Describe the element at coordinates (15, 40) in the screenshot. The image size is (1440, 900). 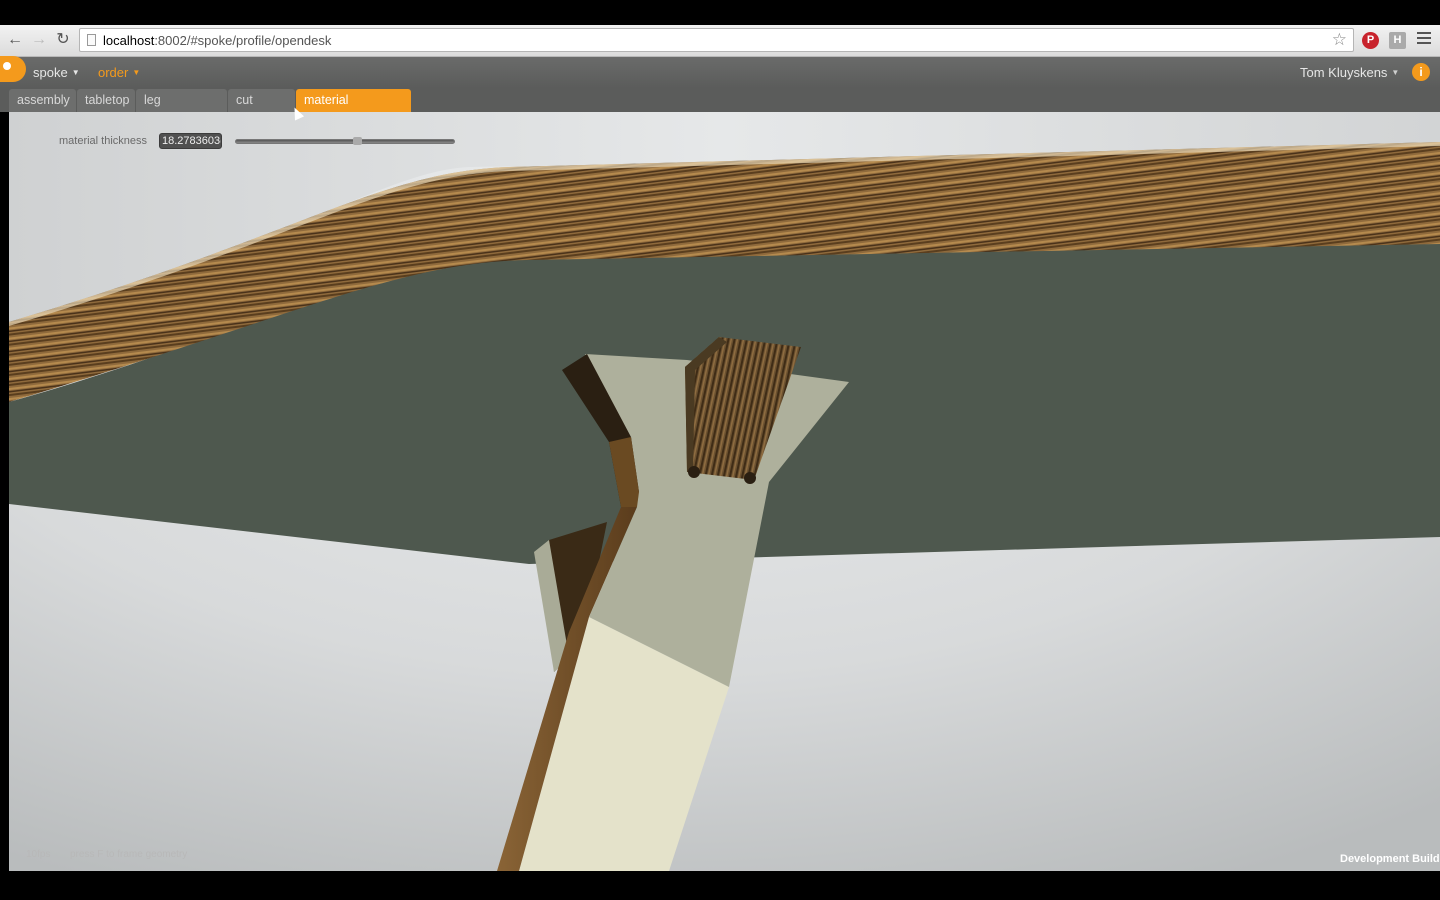
I see `back-arrow-icon: ←` at that location.